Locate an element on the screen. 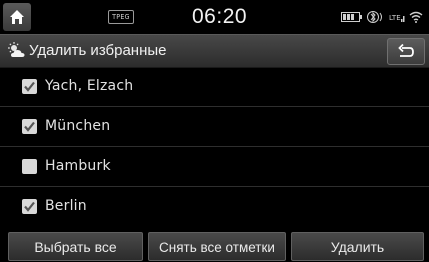 The height and width of the screenshot is (262, 429). checkbox-unchecked is located at coordinates (29, 166).